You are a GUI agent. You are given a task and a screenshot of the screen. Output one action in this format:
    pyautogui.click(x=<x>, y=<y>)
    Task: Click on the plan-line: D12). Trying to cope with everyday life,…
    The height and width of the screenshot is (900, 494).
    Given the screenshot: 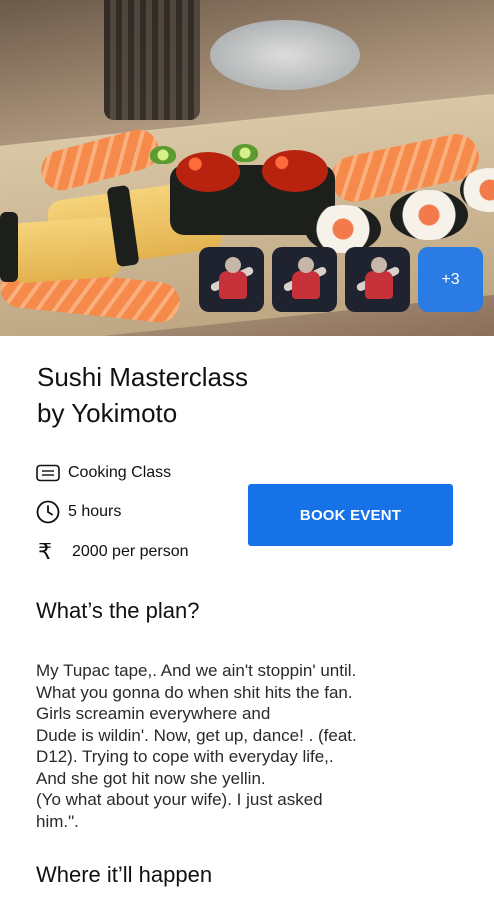 What is the action you would take?
    pyautogui.click(x=185, y=756)
    